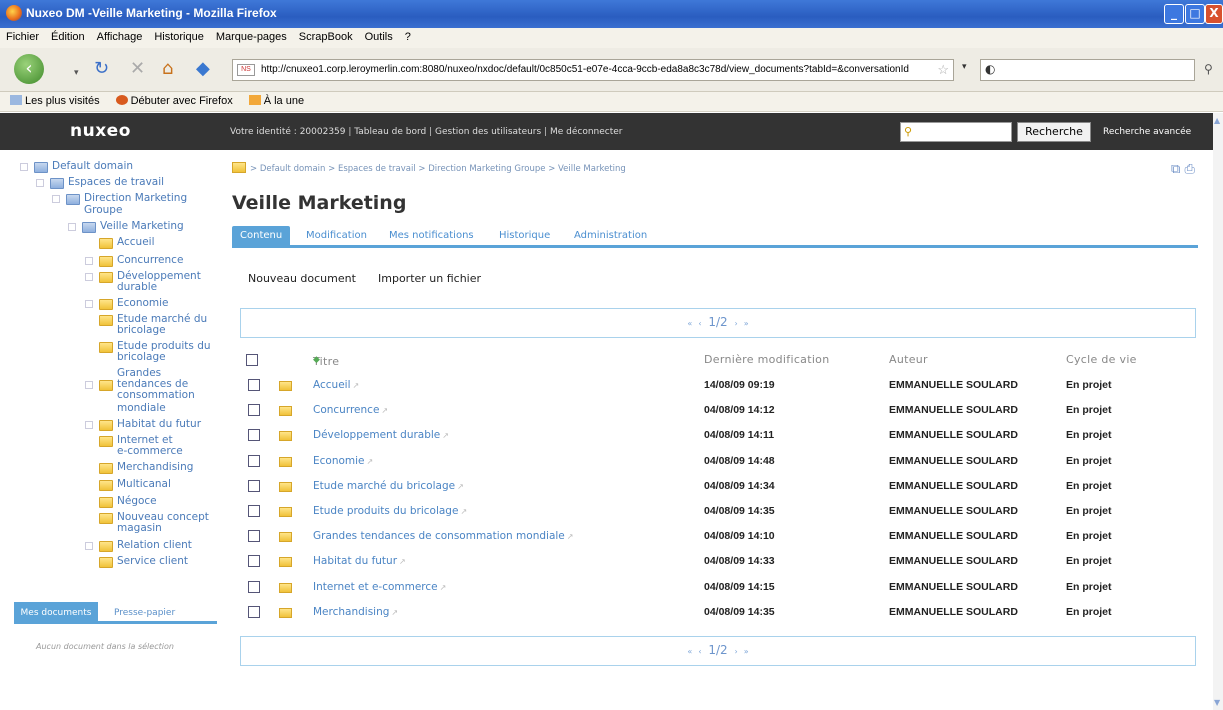  Describe the element at coordinates (1217, 702) in the screenshot. I see `scroll-down-icon: ▼` at that location.